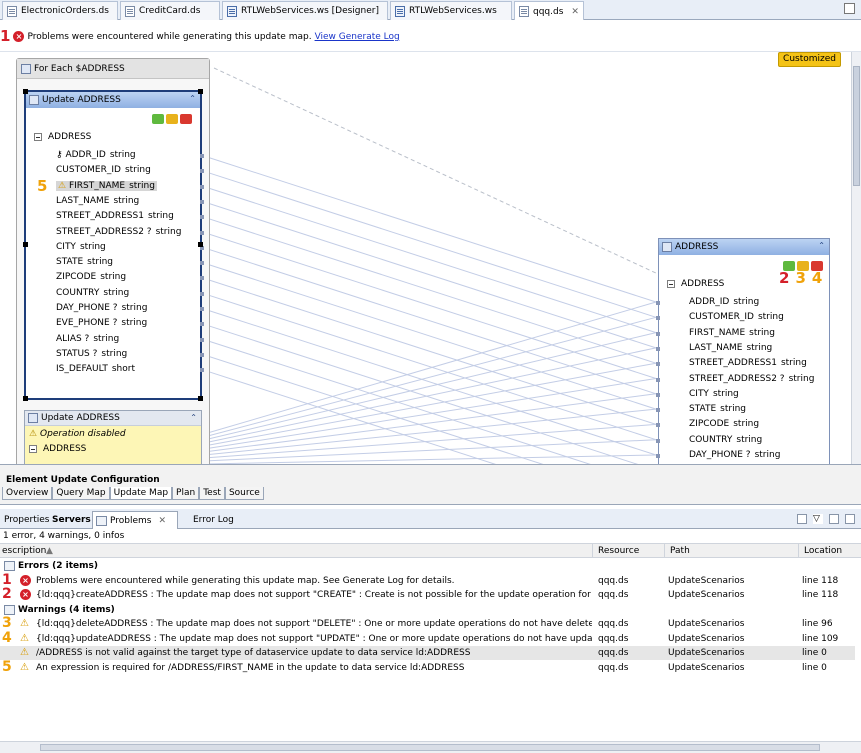 This screenshot has width=861, height=753. Describe the element at coordinates (113, 449) in the screenshot. I see `disabled-tree-root: ADDRESS` at that location.